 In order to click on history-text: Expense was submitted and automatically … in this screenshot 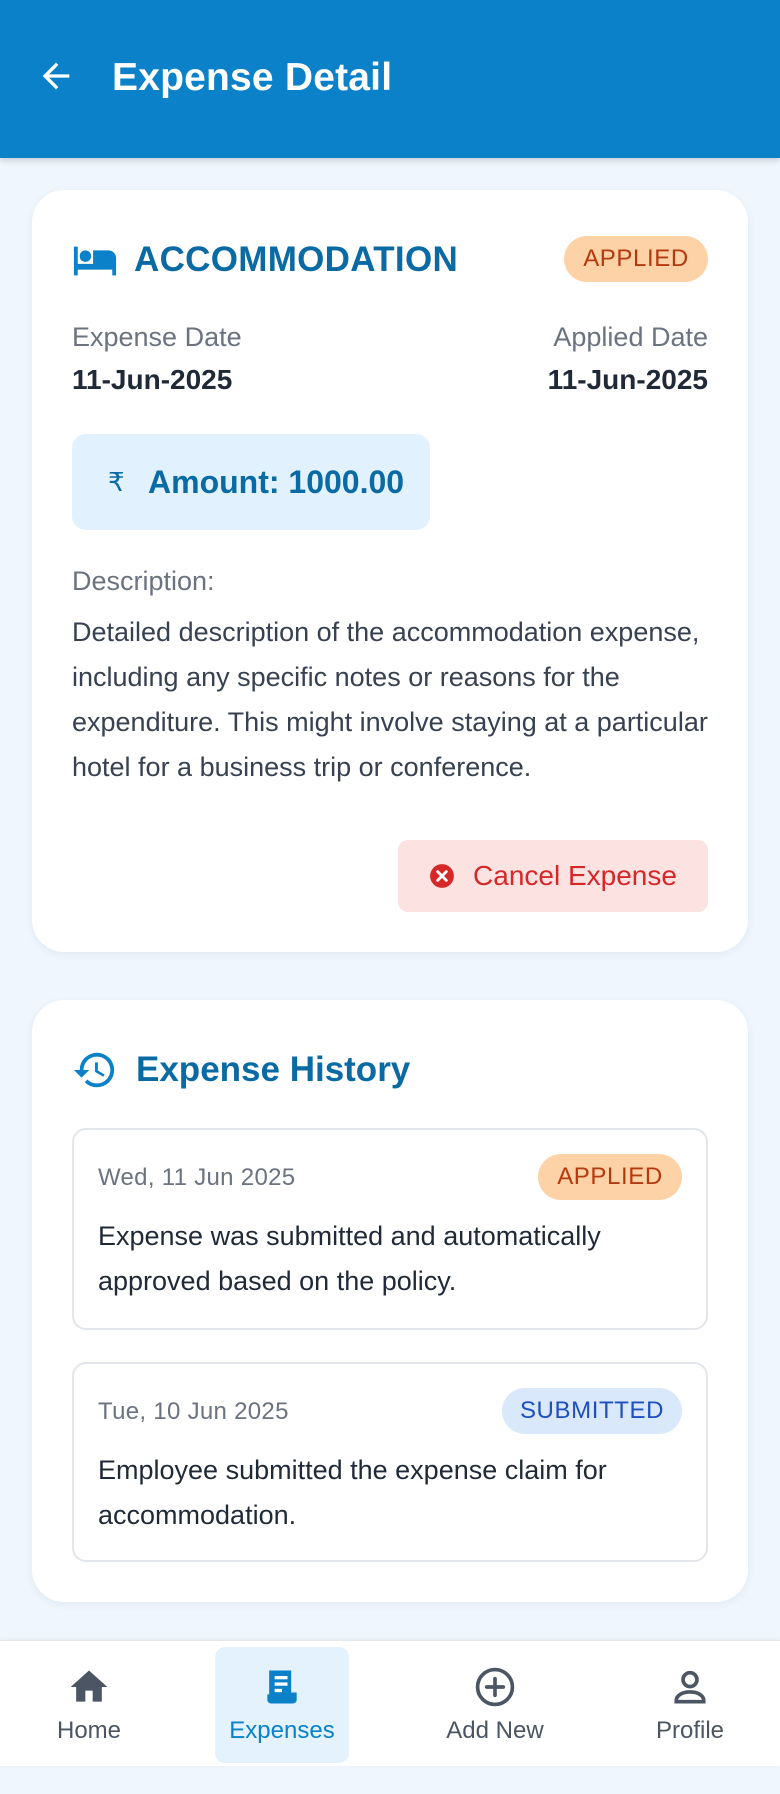, I will do `click(349, 1258)`.